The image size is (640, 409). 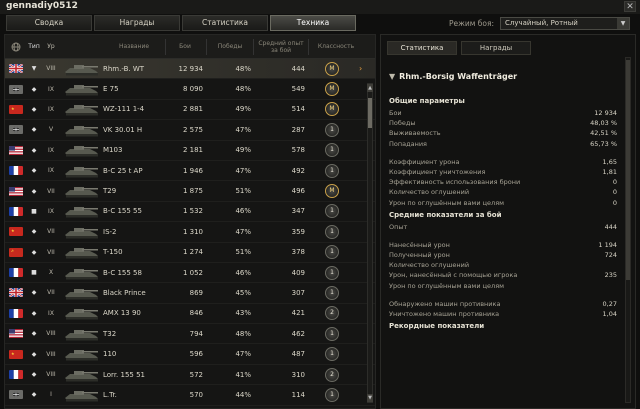 What do you see at coordinates (503, 145) in the screenshot?
I see `stat-row: Попадания 65,73 %` at bounding box center [503, 145].